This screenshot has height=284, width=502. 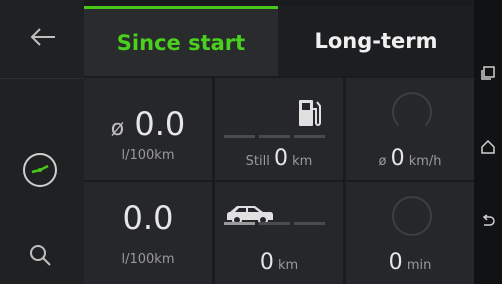 I want to click on avg-speed-unit: km/h, so click(x=425, y=161).